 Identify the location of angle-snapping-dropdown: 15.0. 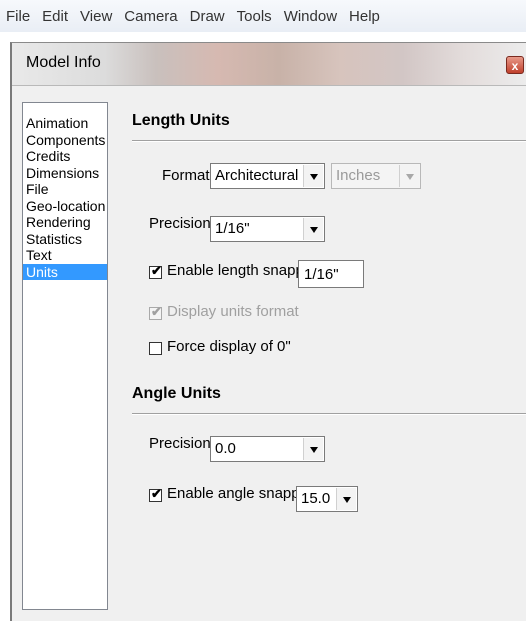
(327, 499).